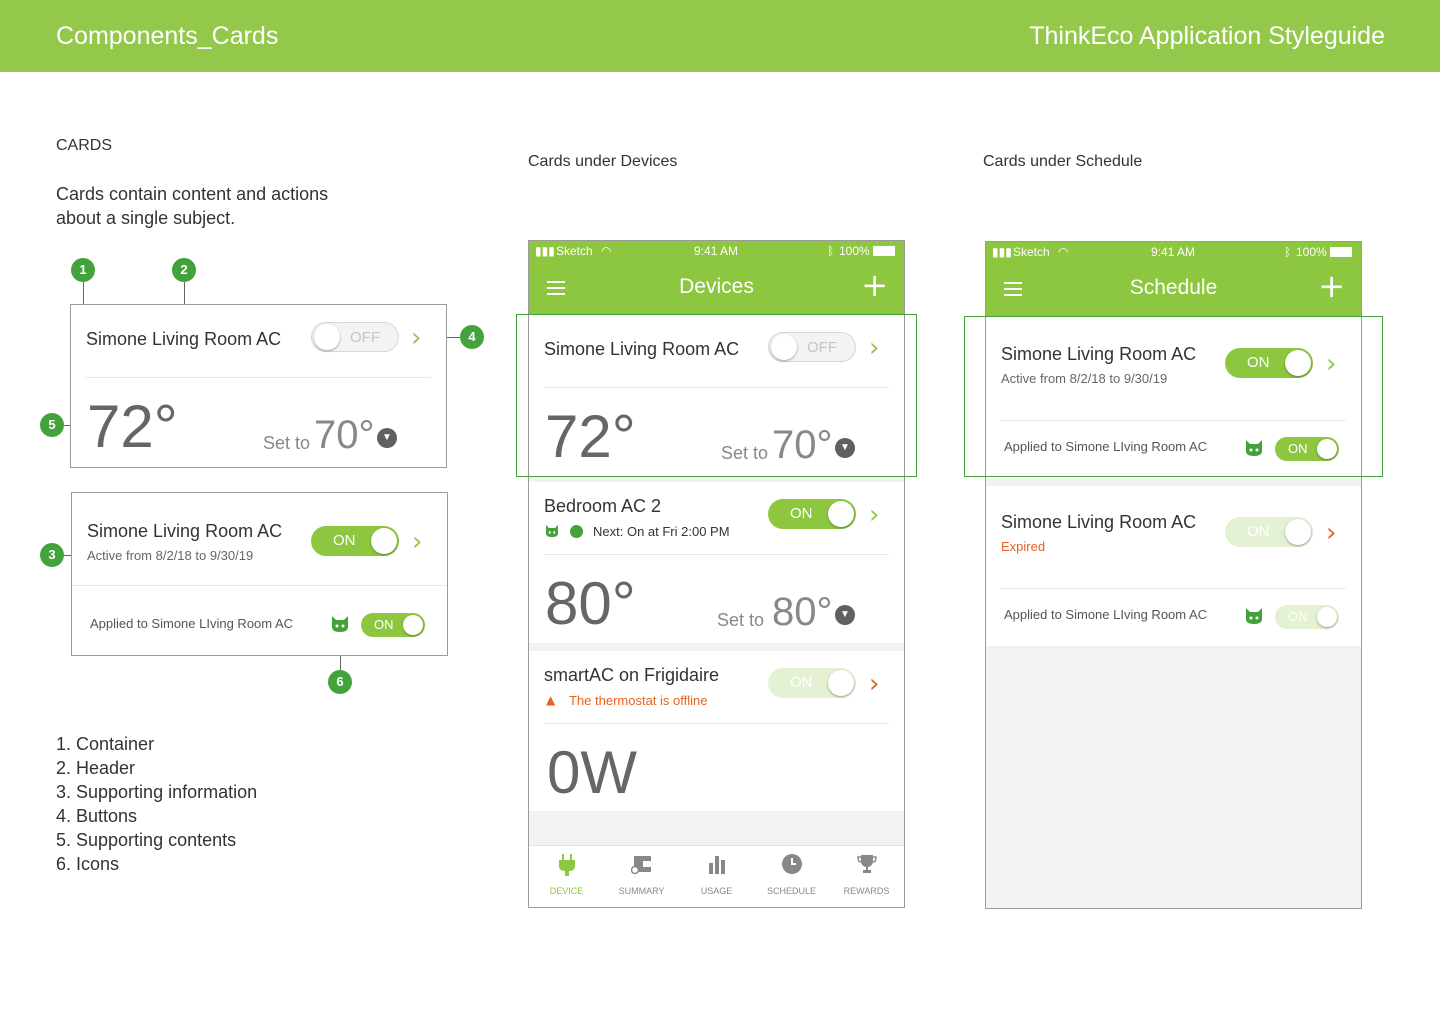 The image size is (1440, 1024). Describe the element at coordinates (638, 700) in the screenshot. I see `card-supporting-info: The thermostat is offline` at that location.